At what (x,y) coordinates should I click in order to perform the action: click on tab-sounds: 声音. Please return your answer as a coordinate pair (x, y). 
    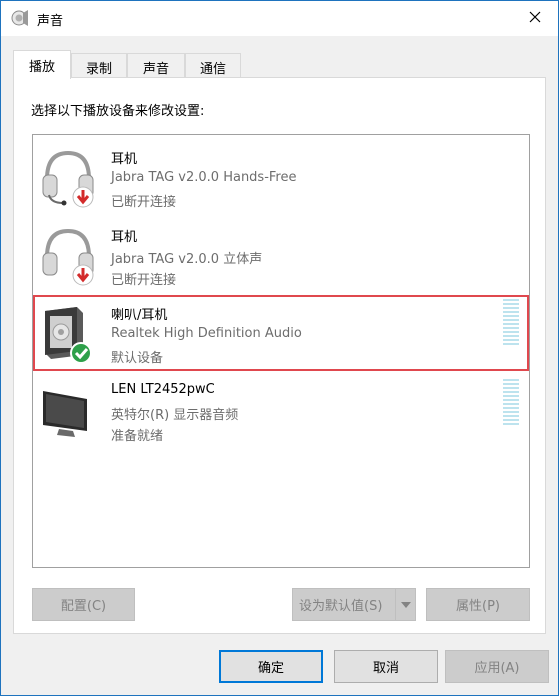
    Looking at the image, I should click on (156, 65).